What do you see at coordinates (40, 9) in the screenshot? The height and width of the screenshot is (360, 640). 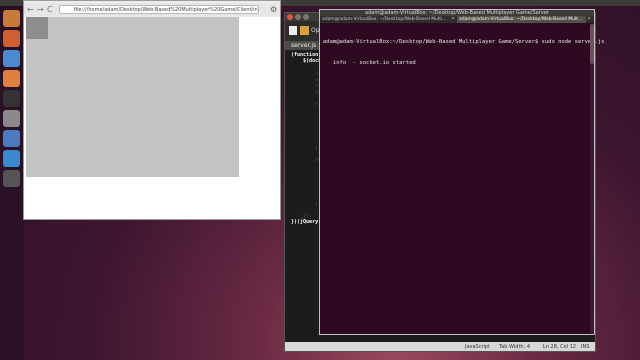 I see `forward-button: →` at bounding box center [40, 9].